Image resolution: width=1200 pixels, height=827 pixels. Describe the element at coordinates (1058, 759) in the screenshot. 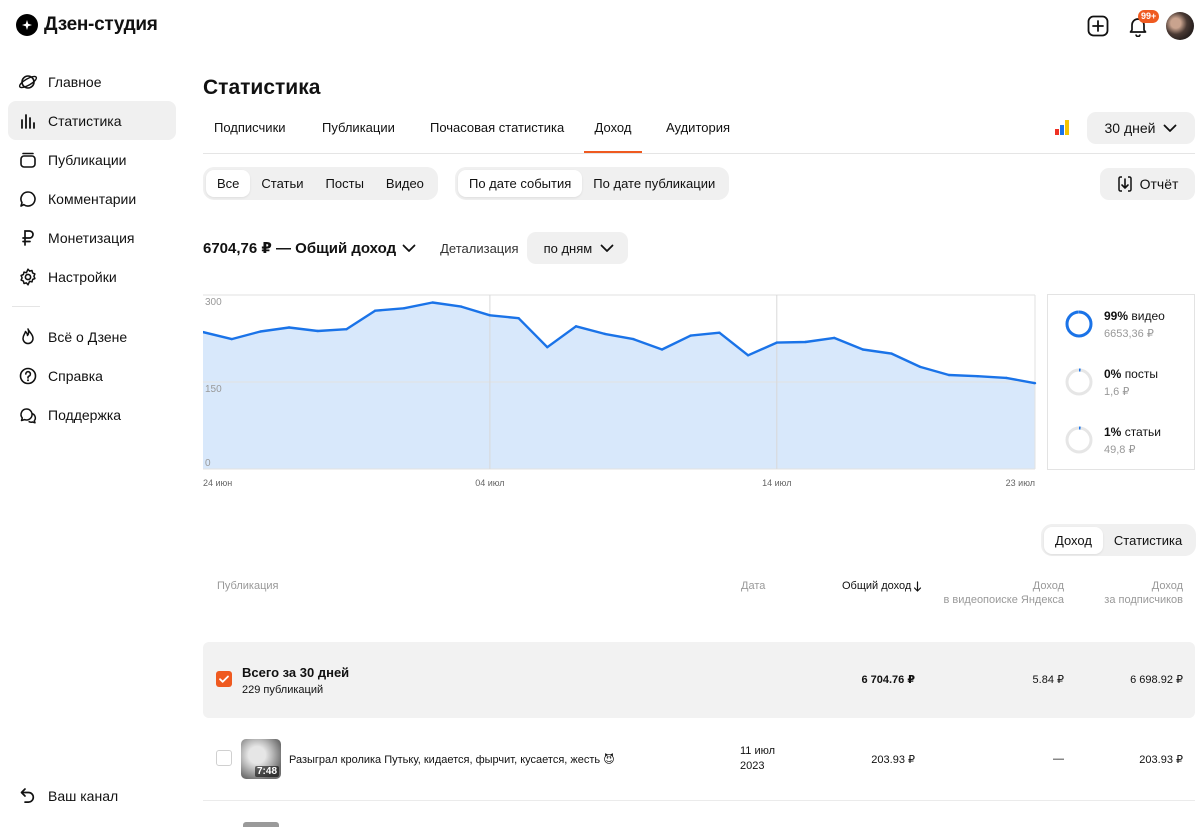

I see `row-search: —` at that location.